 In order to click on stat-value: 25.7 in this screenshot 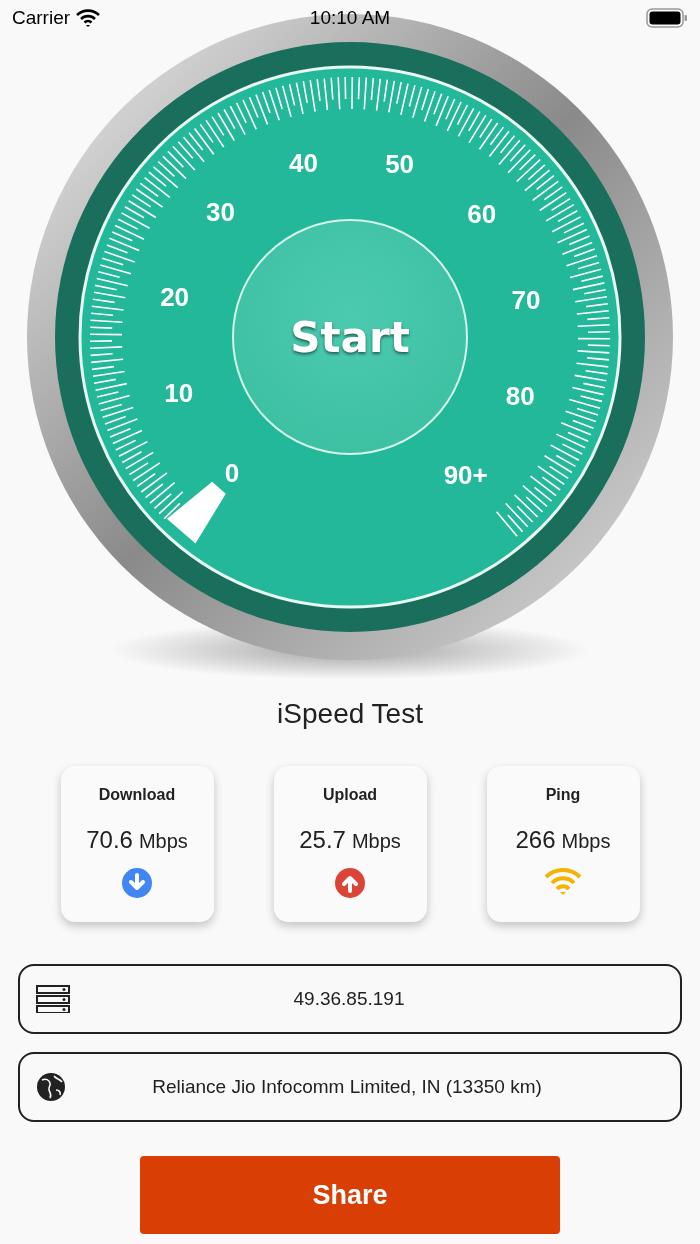, I will do `click(322, 840)`.